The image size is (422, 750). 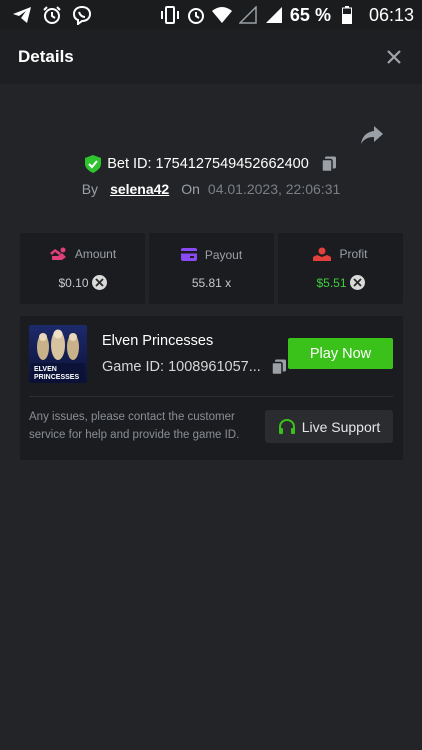 I want to click on signal-icon, so click(x=274, y=15).